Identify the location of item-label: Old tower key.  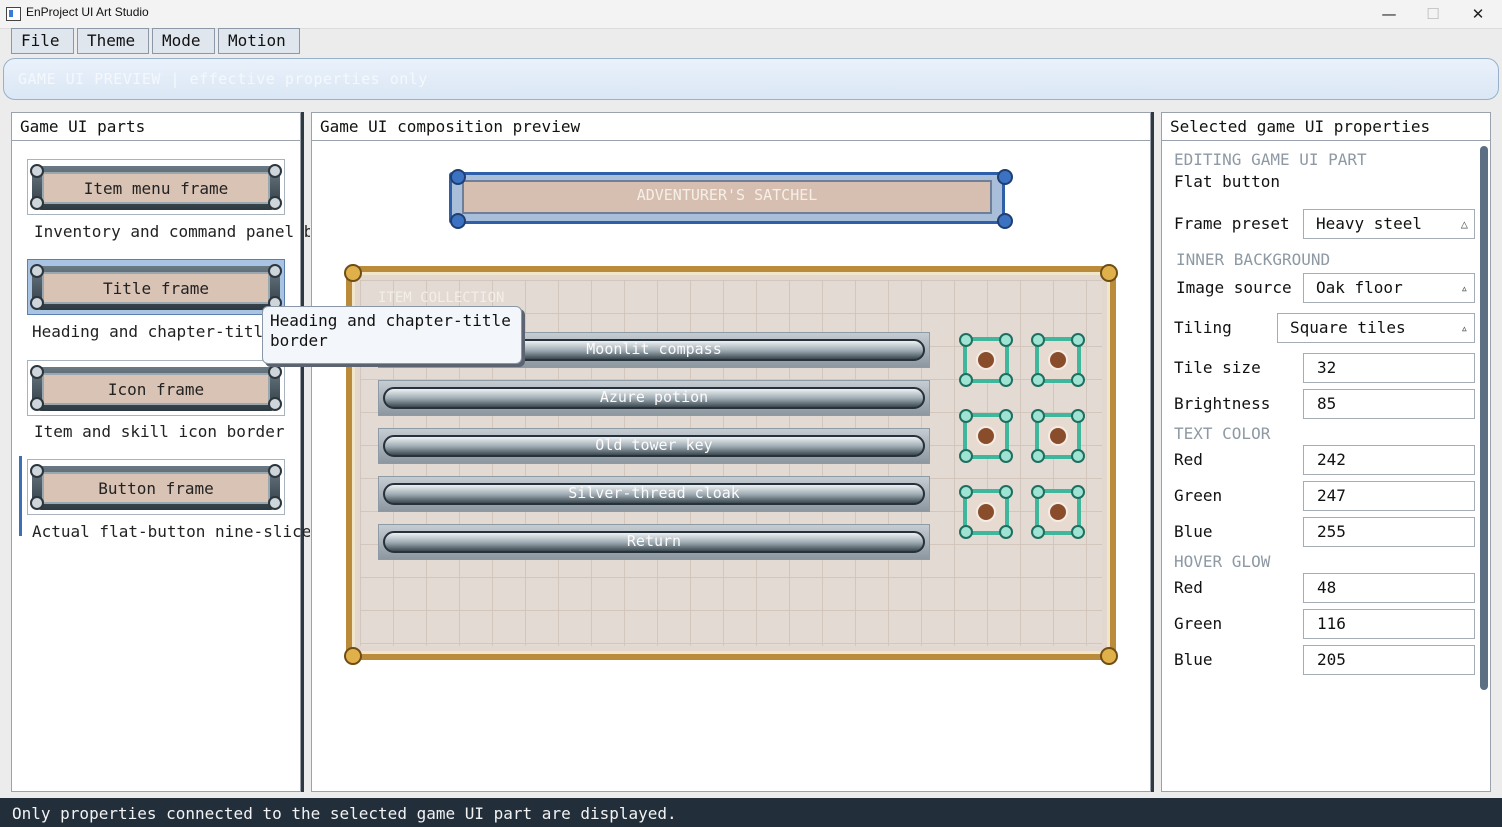
(654, 445).